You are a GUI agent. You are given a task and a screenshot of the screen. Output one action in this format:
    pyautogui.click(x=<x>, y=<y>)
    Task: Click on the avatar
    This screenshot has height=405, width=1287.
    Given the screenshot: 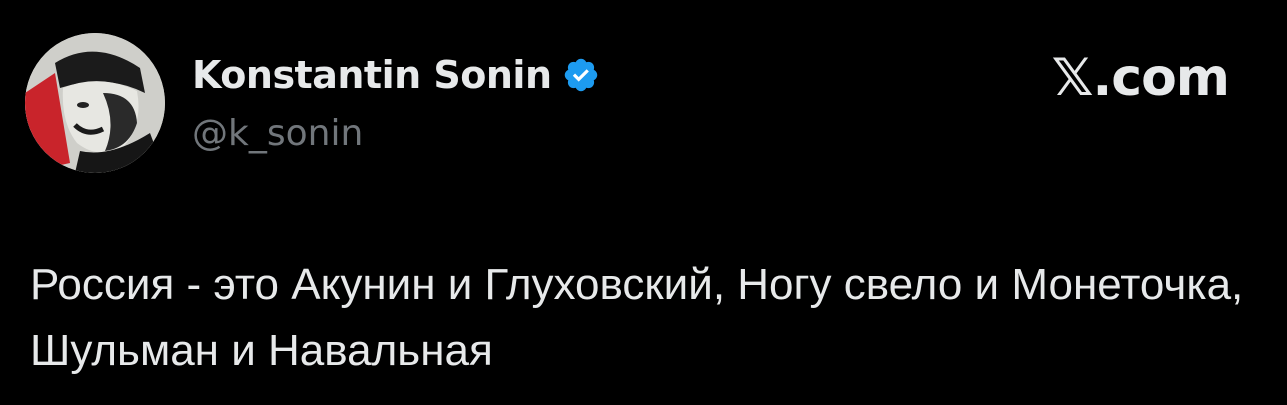 What is the action you would take?
    pyautogui.click(x=95, y=103)
    